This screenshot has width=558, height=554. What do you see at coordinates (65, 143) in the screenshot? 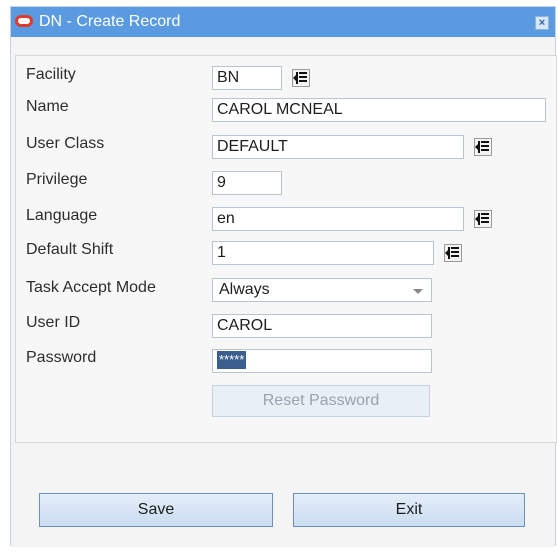
I see `user-class-label: User Class` at bounding box center [65, 143].